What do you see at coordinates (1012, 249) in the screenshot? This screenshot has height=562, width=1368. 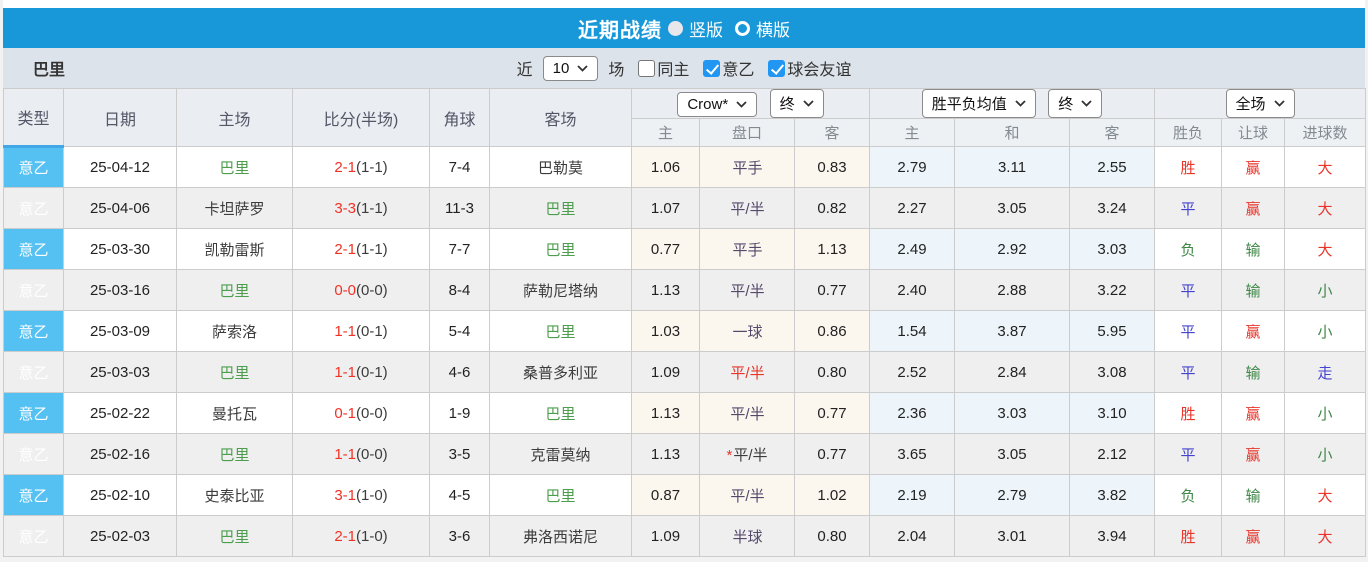 I see `cell-odds-draw: 2.92` at bounding box center [1012, 249].